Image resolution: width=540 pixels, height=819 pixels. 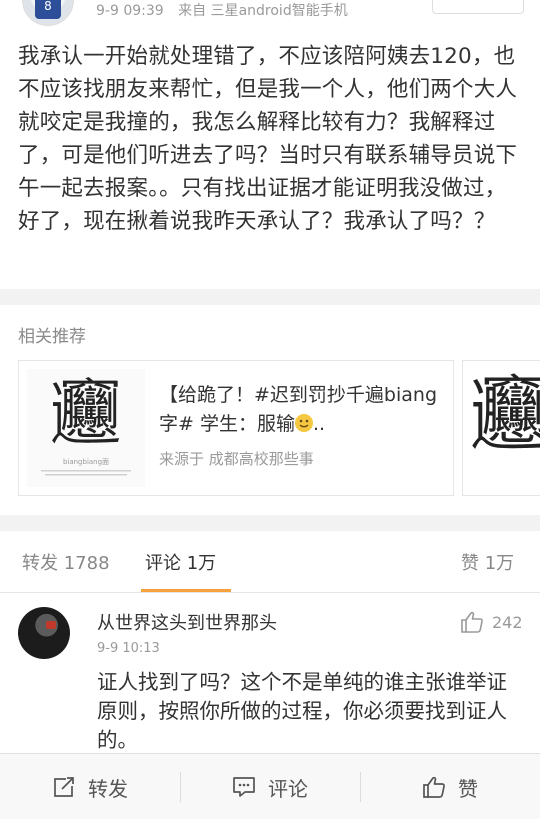 I want to click on related-card-title: 【给跪了！#迟到罚抄千遍biang字# 学生：服输.., so click(x=304, y=410).